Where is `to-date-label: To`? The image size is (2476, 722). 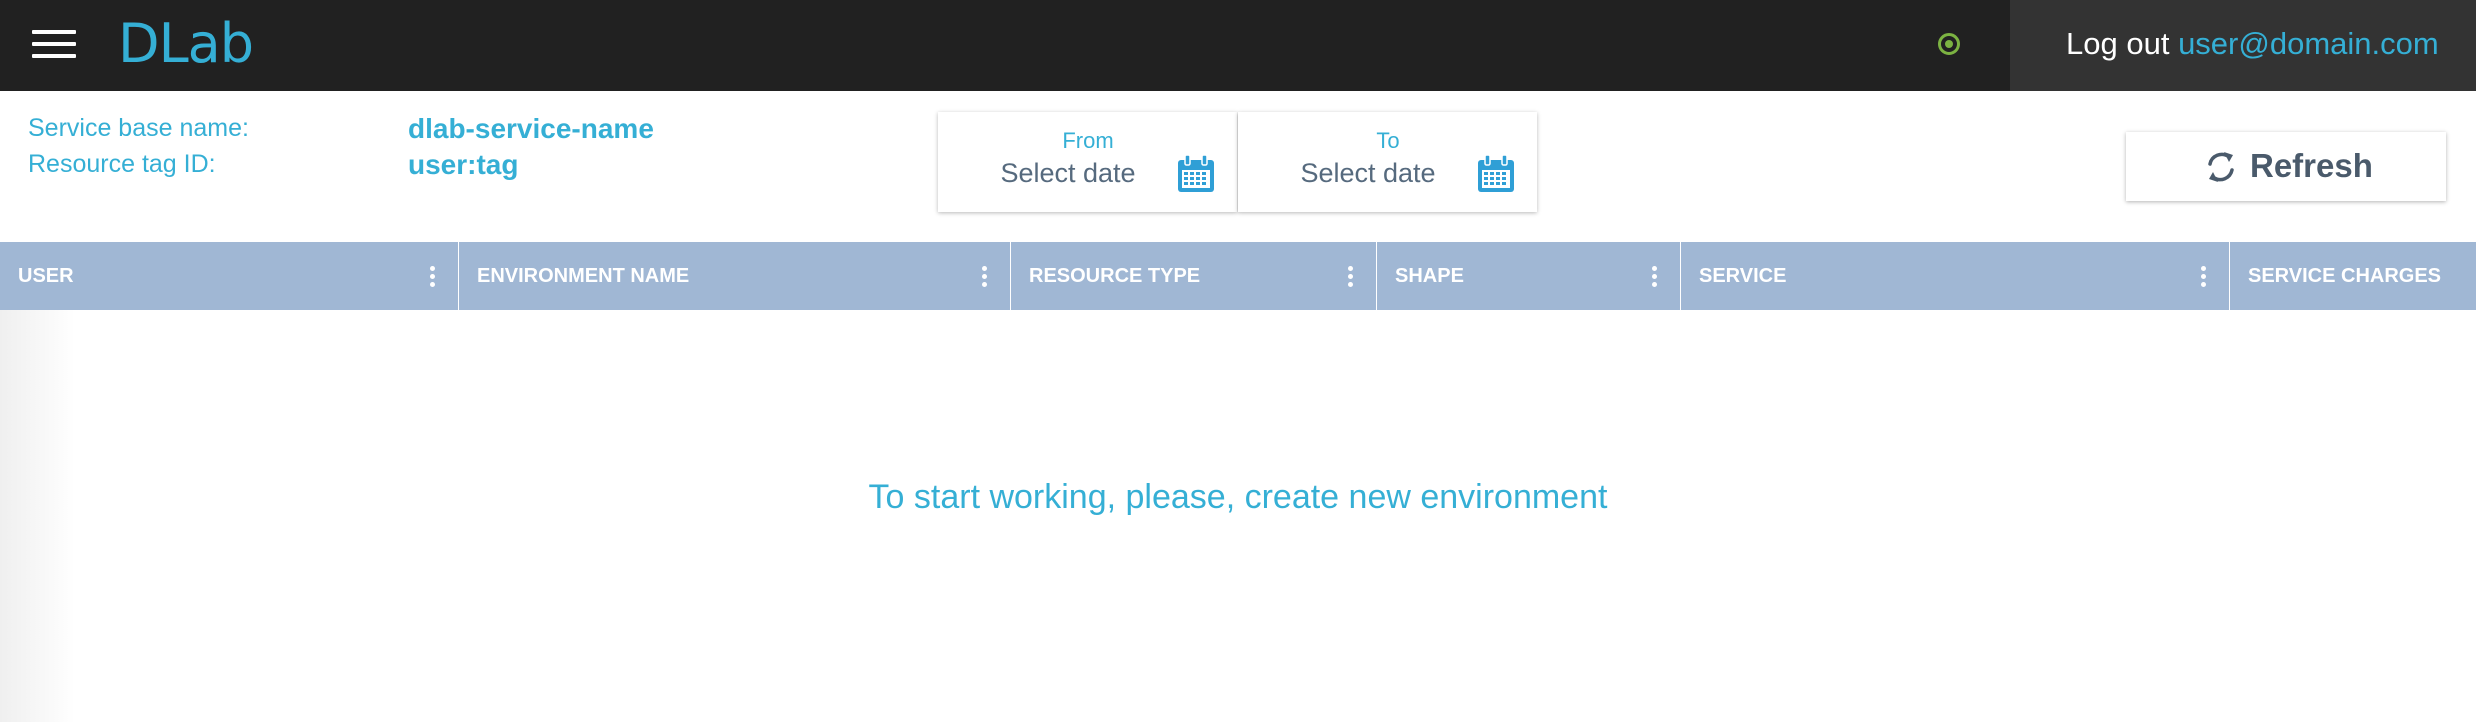 to-date-label: To is located at coordinates (1388, 140).